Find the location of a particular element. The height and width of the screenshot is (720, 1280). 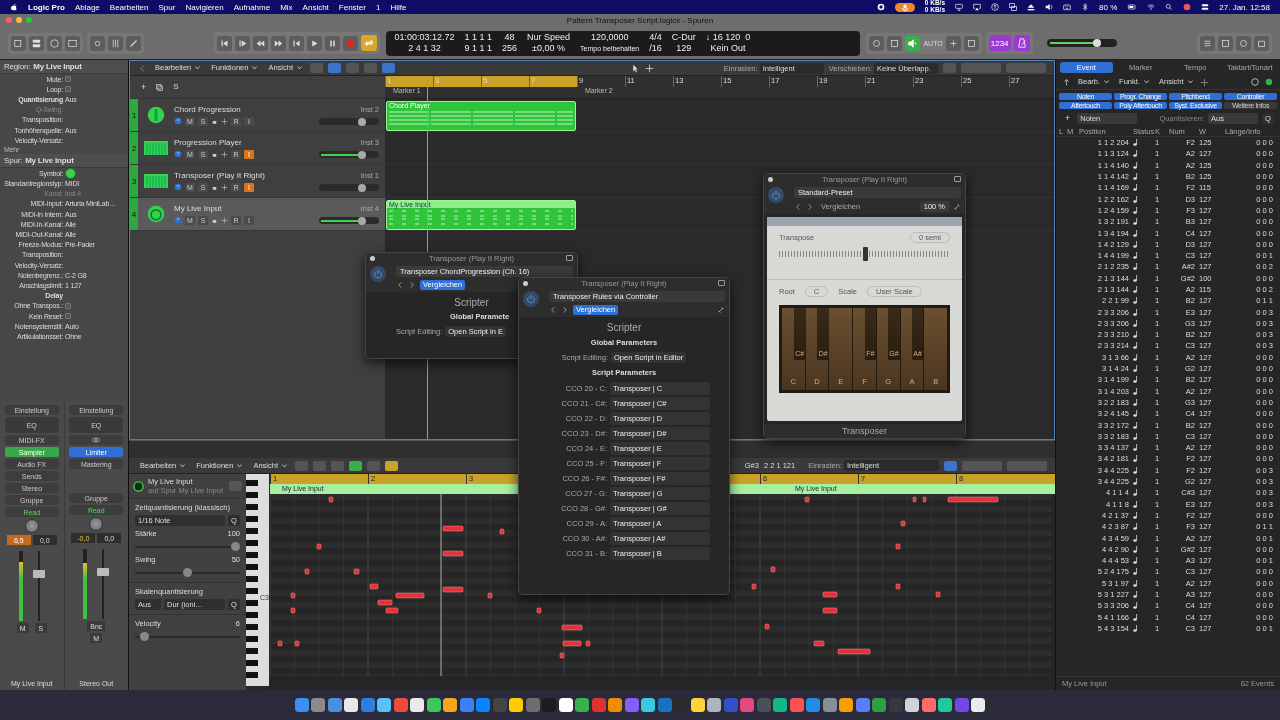

lcd-value: ±0,00 % is located at coordinates (549, 48).